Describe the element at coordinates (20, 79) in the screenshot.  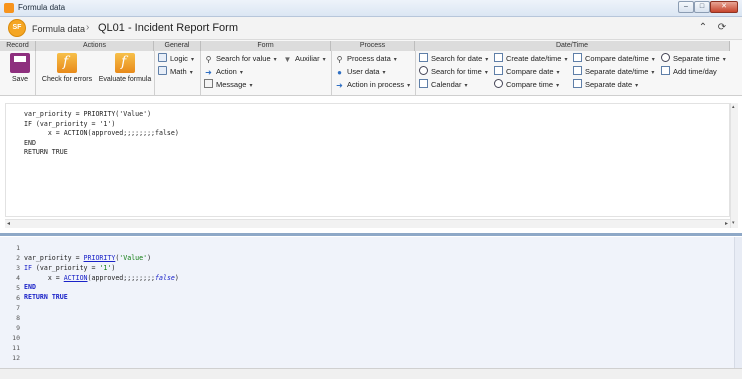
I see `save-label: Save` at that location.